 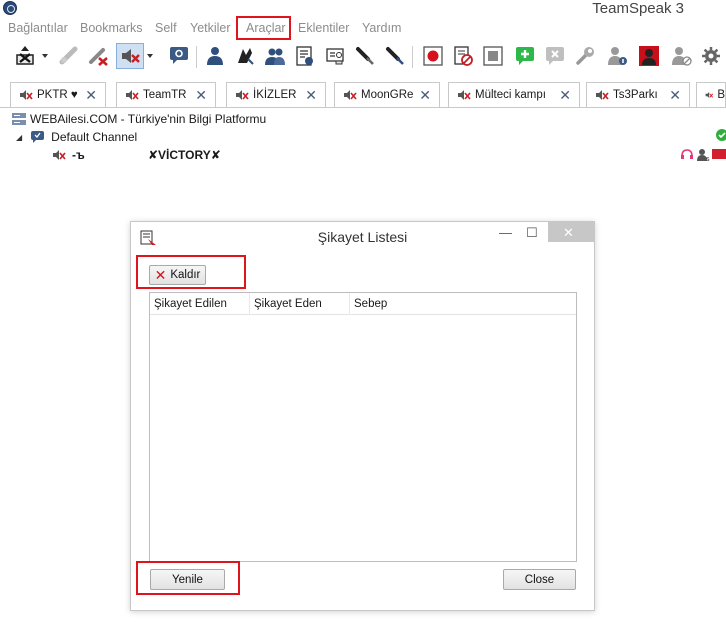 I want to click on headset-icon, so click(x=687, y=156).